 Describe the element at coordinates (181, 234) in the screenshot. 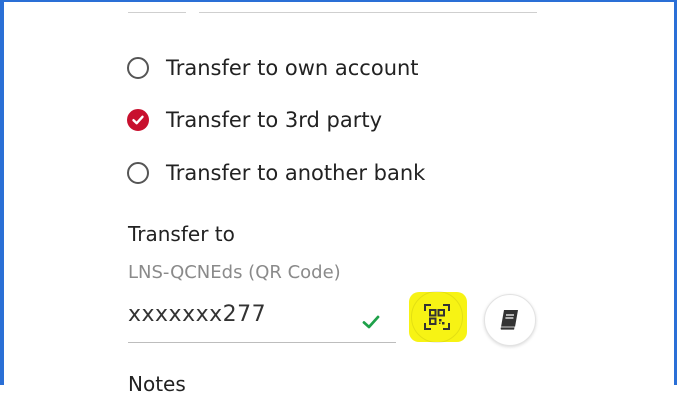

I see `transfer-to-label: Transfer to` at that location.